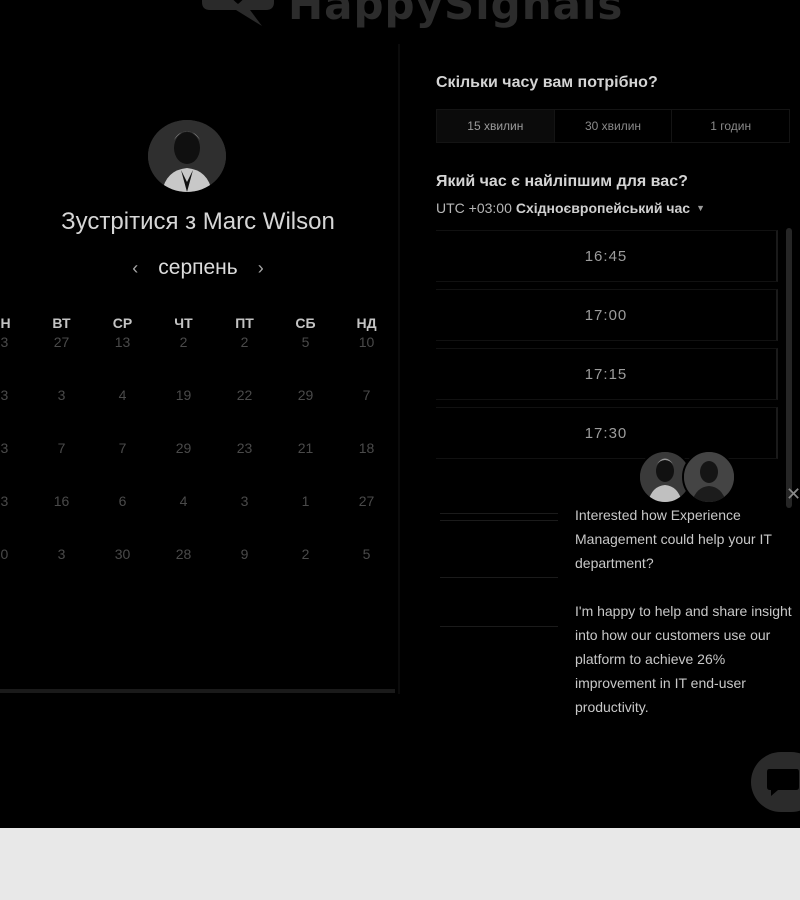 The image size is (800, 900). I want to click on time-question: Який час є найліпшим для вас?, so click(562, 181).